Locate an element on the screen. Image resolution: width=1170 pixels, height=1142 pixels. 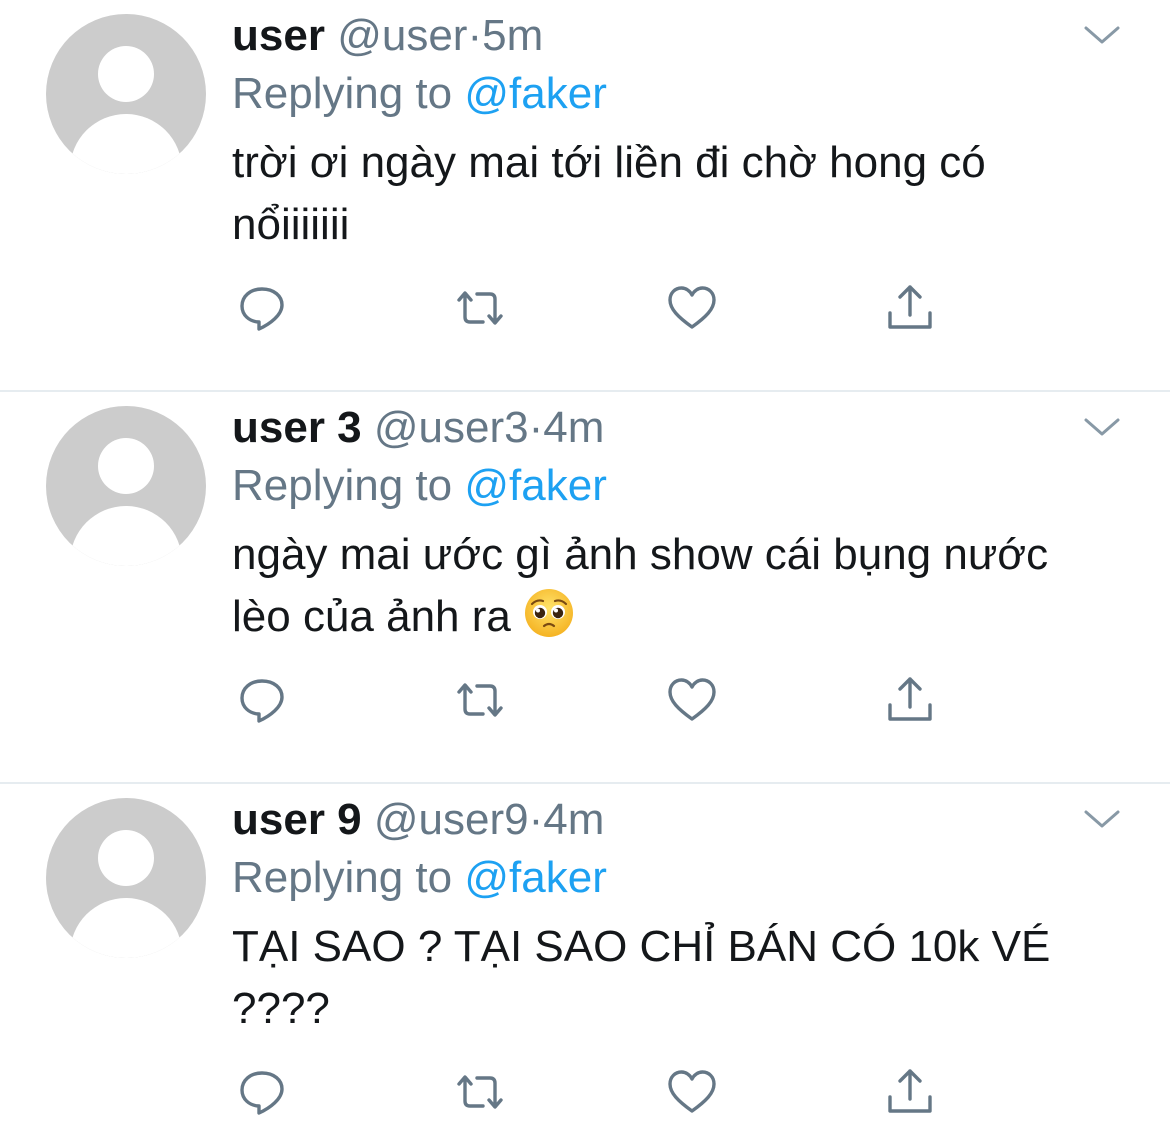
pleading-face-emoji is located at coordinates (549, 613).